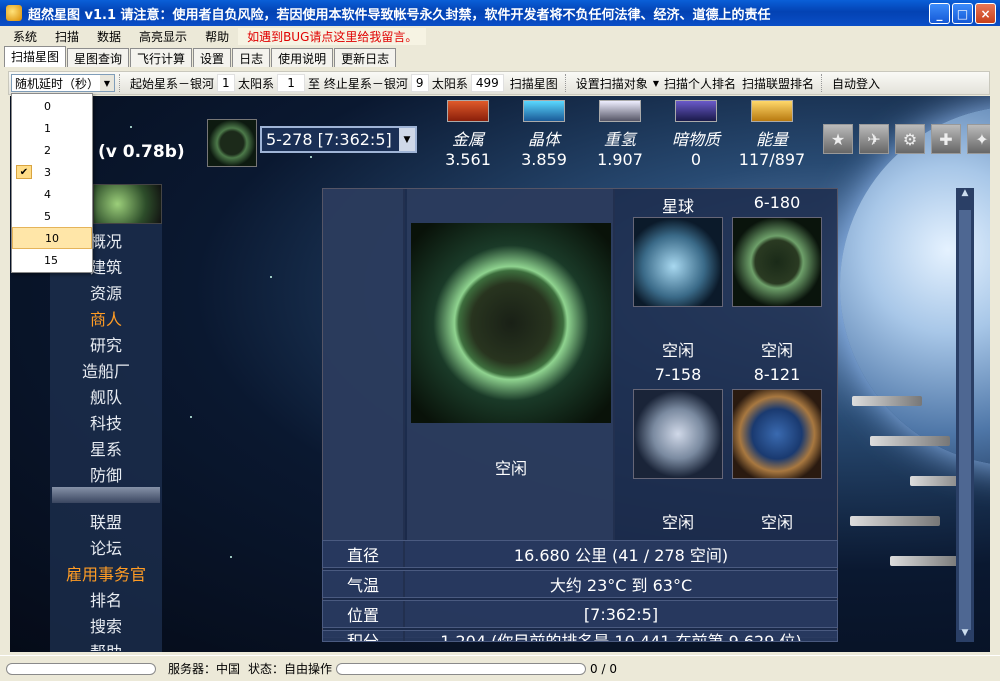 Image resolution: width=1000 pixels, height=681 pixels. Describe the element at coordinates (532, 83) in the screenshot. I see `scan-map-button: 扫描星图` at that location.